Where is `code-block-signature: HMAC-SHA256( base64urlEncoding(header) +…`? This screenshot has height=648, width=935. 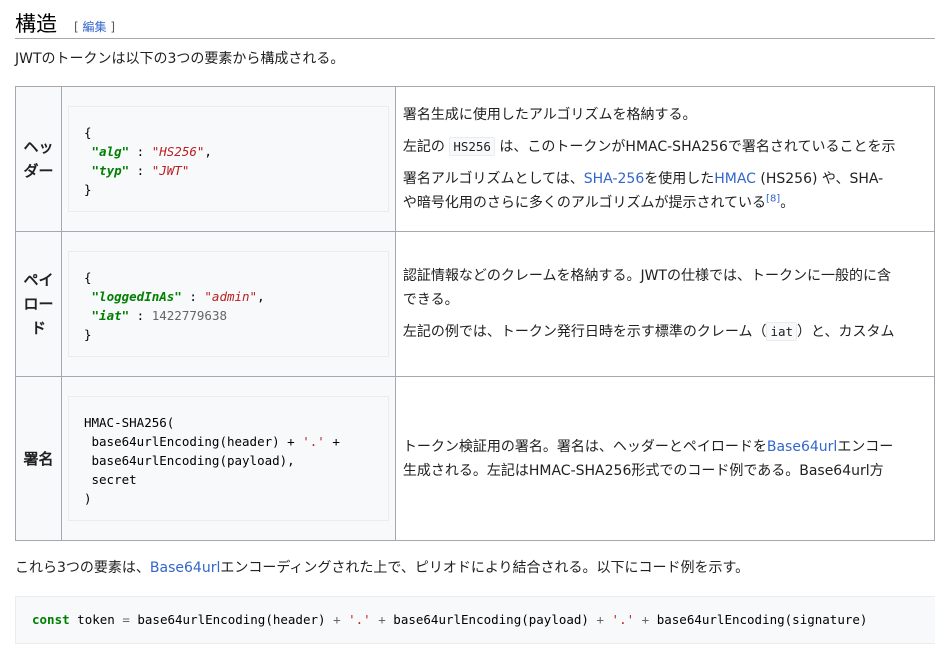
code-block-signature: HMAC-SHA256( base64urlEncoding(header) +… is located at coordinates (228, 458).